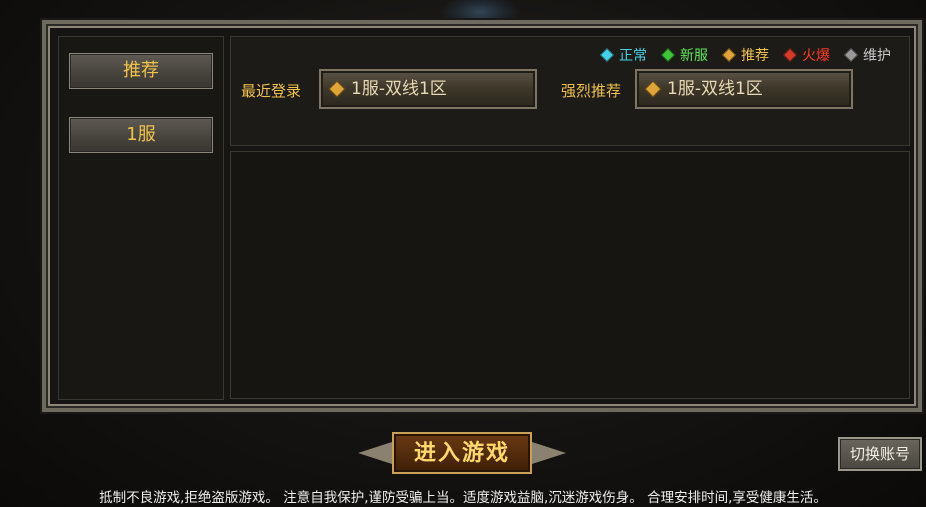  What do you see at coordinates (141, 135) in the screenshot?
I see `sidebar-item-server-1: 1服` at bounding box center [141, 135].